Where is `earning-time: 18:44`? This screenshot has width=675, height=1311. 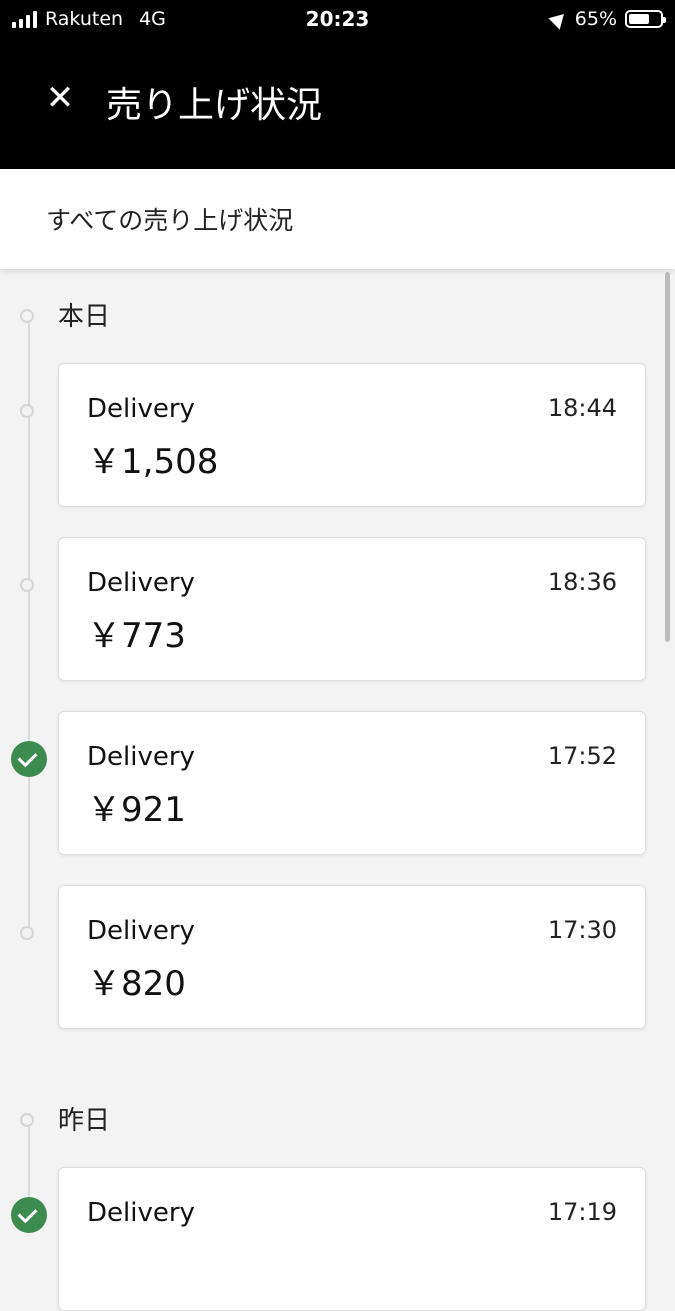
earning-time: 18:44 is located at coordinates (582, 408).